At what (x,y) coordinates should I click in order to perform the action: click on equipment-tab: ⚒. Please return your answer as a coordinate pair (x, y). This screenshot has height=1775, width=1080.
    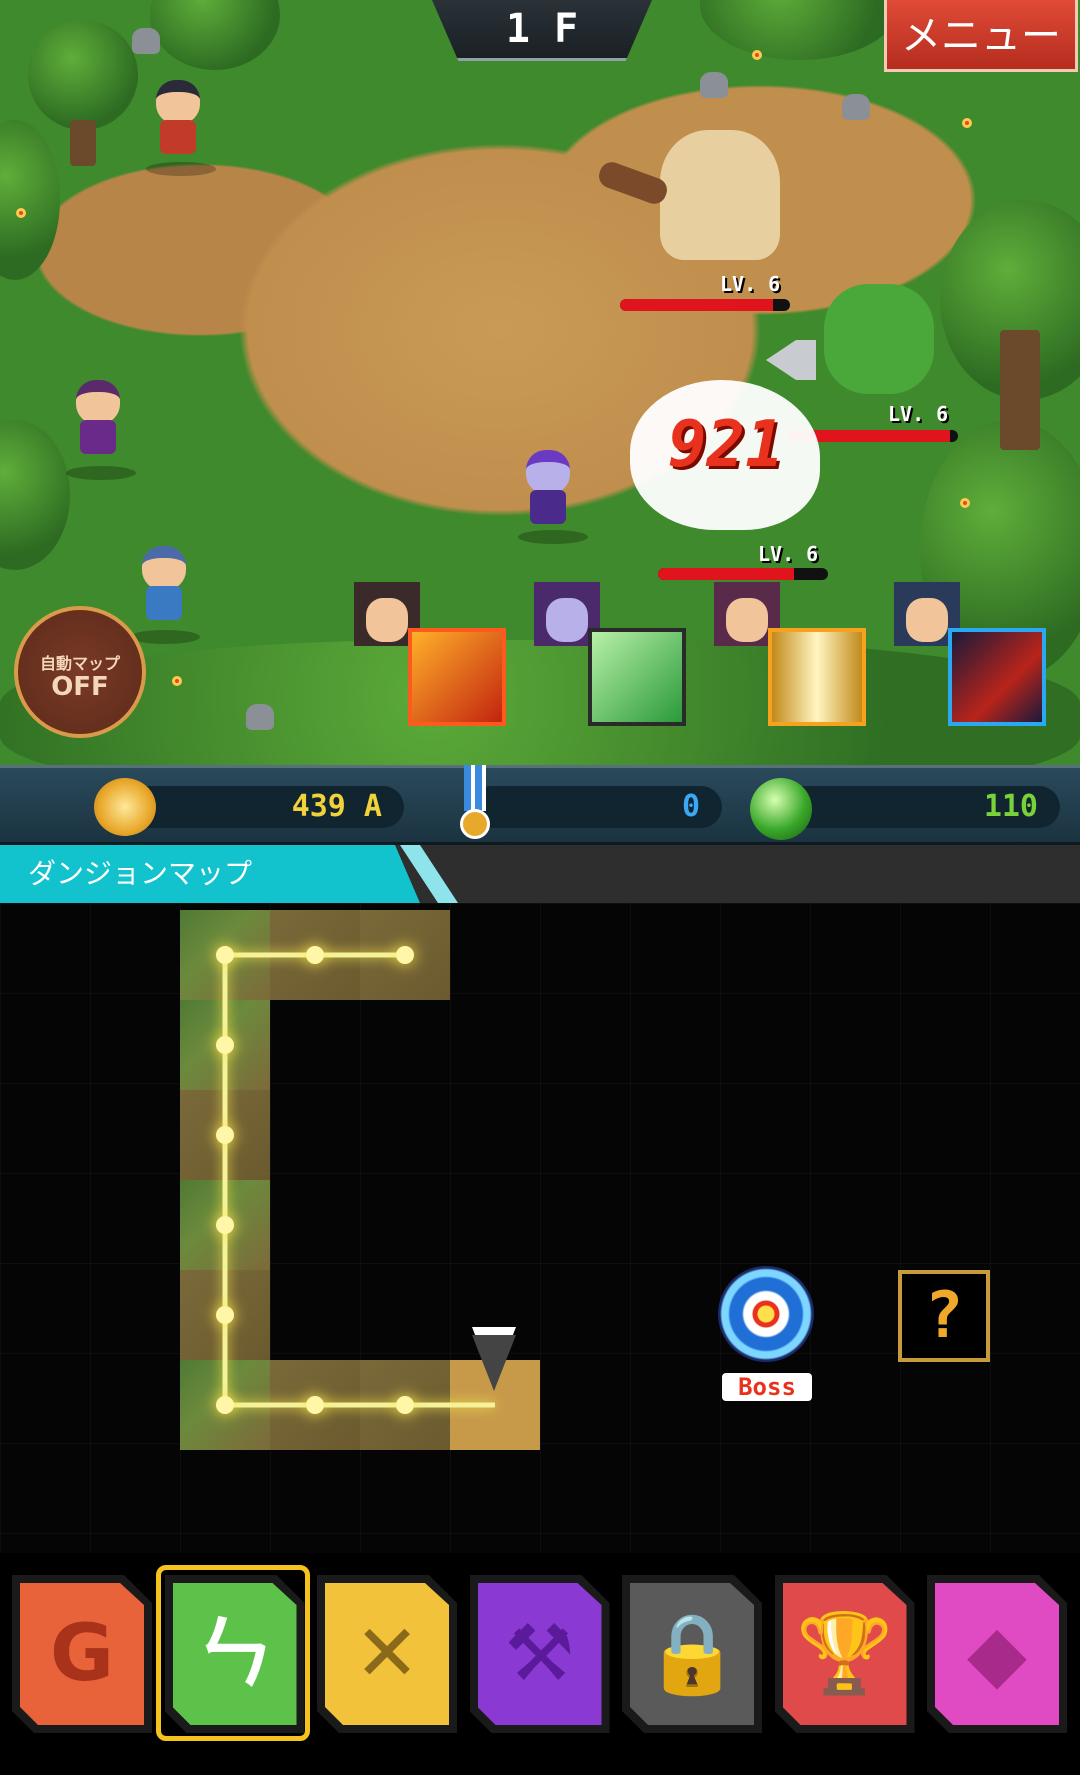
    Looking at the image, I should click on (539, 1654).